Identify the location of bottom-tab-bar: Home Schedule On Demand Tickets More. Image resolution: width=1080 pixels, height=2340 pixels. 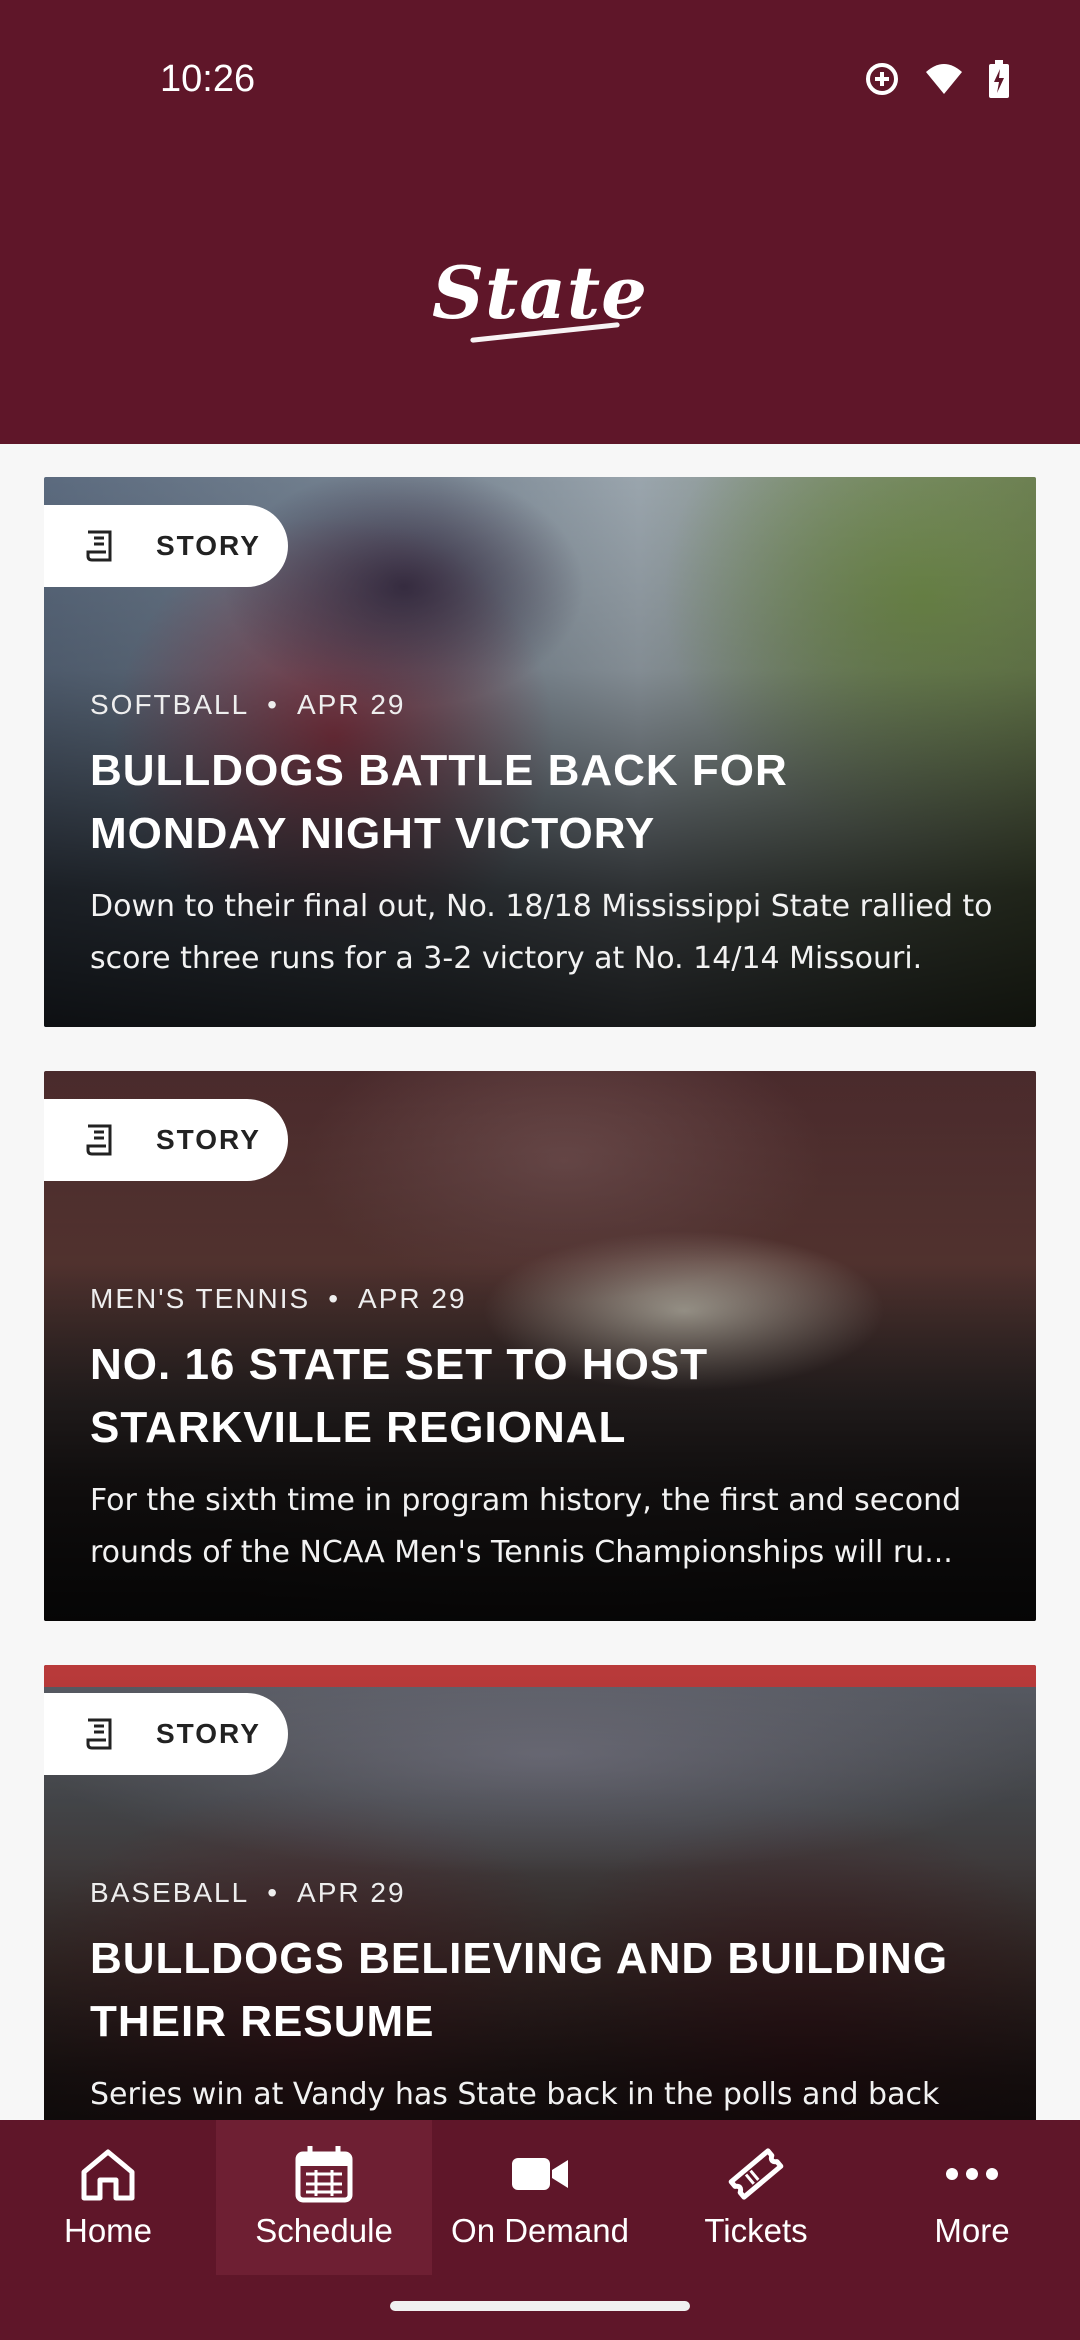
(540, 2197).